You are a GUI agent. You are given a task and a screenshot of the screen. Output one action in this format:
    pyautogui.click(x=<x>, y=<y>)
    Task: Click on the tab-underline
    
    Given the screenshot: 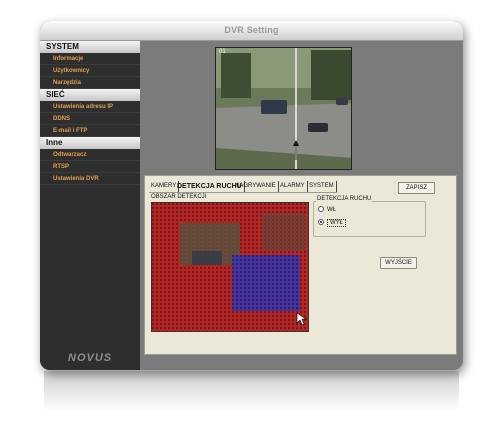 What is the action you would take?
    pyautogui.click(x=243, y=192)
    